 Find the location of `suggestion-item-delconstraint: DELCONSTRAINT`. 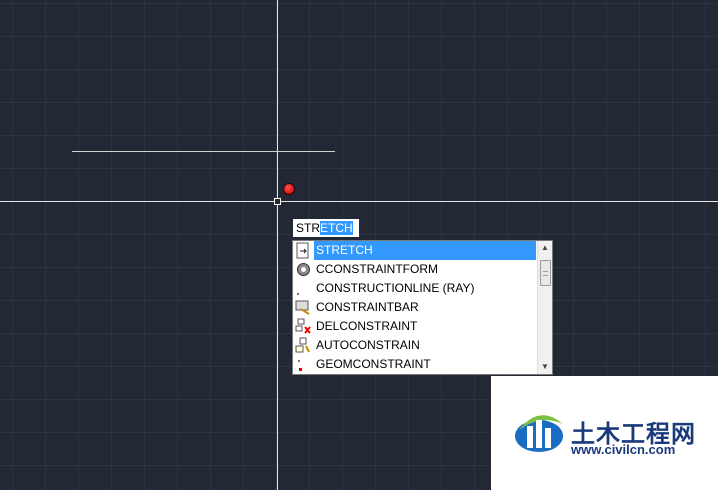

suggestion-item-delconstraint: DELCONSTRAINT is located at coordinates (415, 326).